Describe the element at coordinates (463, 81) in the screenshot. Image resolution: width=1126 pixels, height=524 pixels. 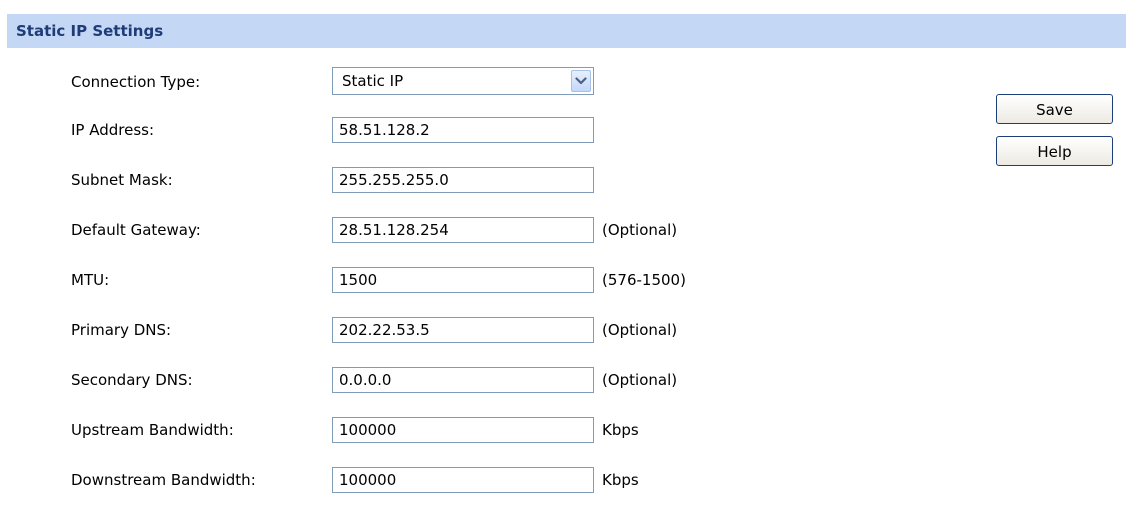
I see `connection-type-select: Static IP` at that location.